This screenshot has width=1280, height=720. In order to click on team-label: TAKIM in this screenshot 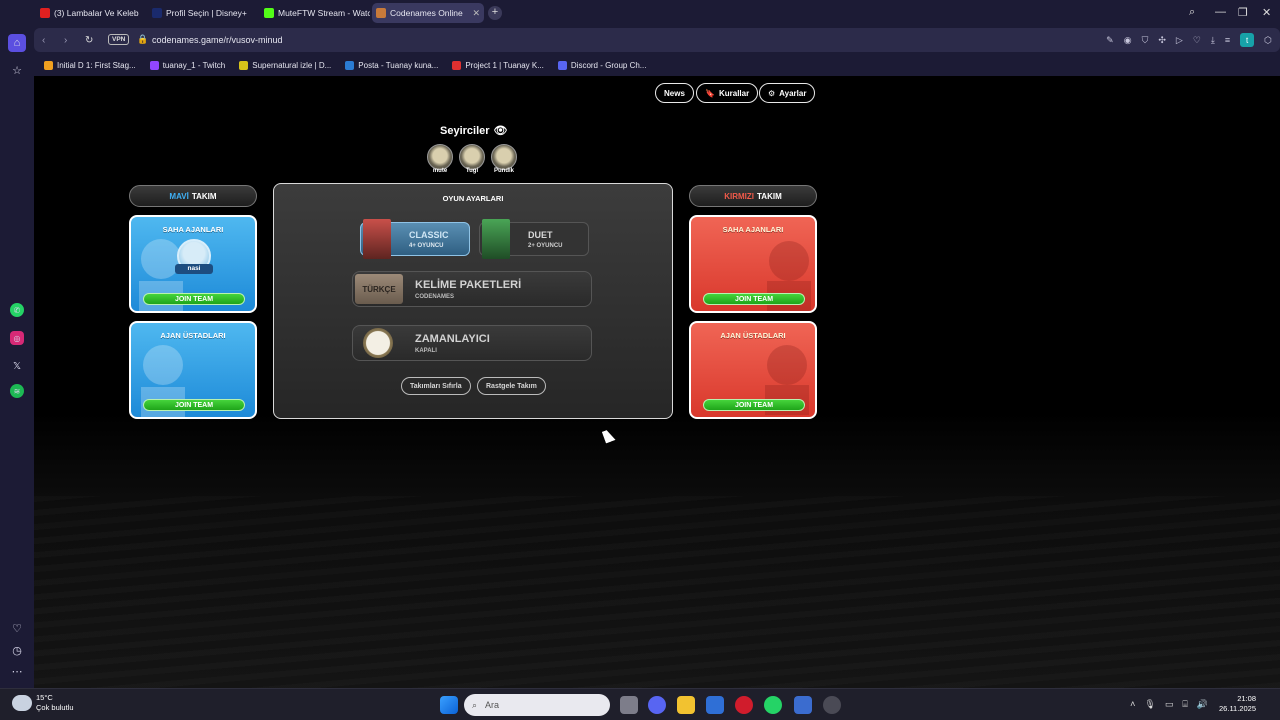, I will do `click(769, 196)`.